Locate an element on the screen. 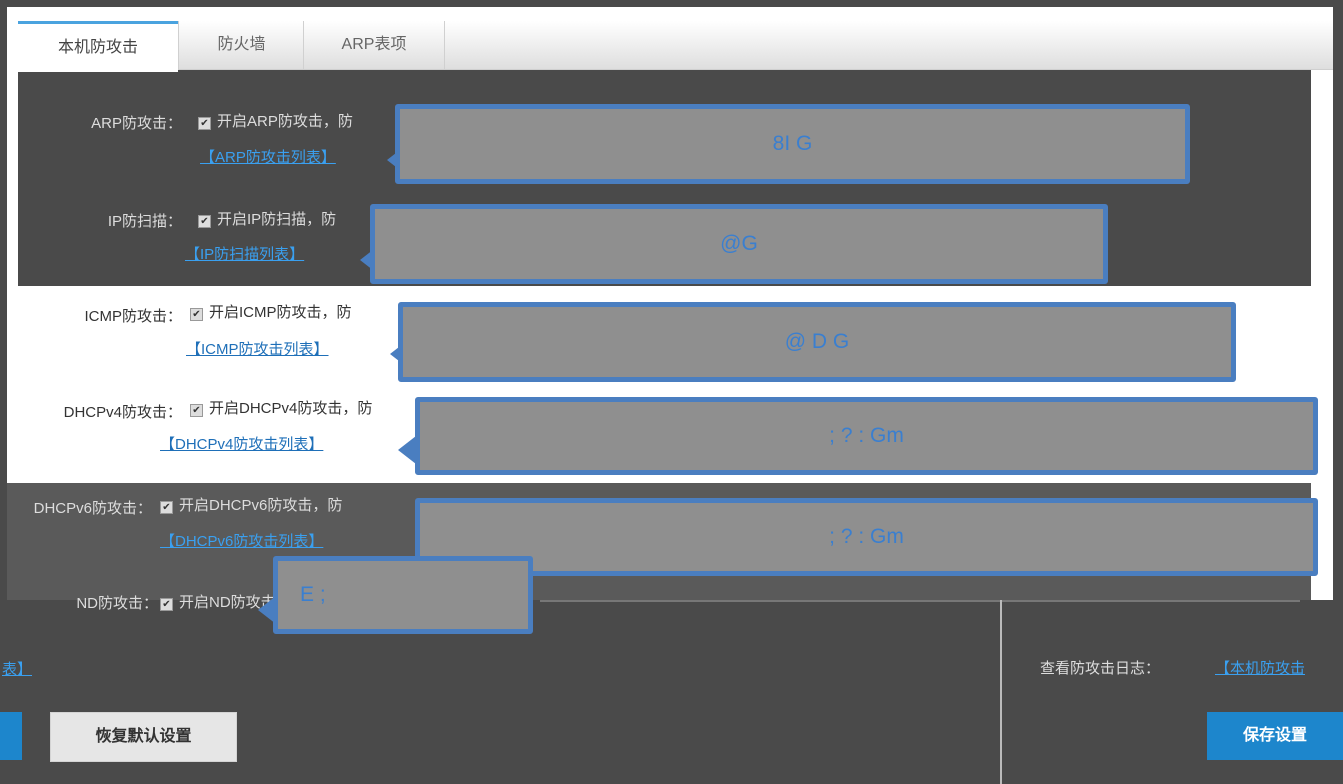 The height and width of the screenshot is (784, 1343). arp-defense-text: 开启ARP防攻击，防 is located at coordinates (285, 121).